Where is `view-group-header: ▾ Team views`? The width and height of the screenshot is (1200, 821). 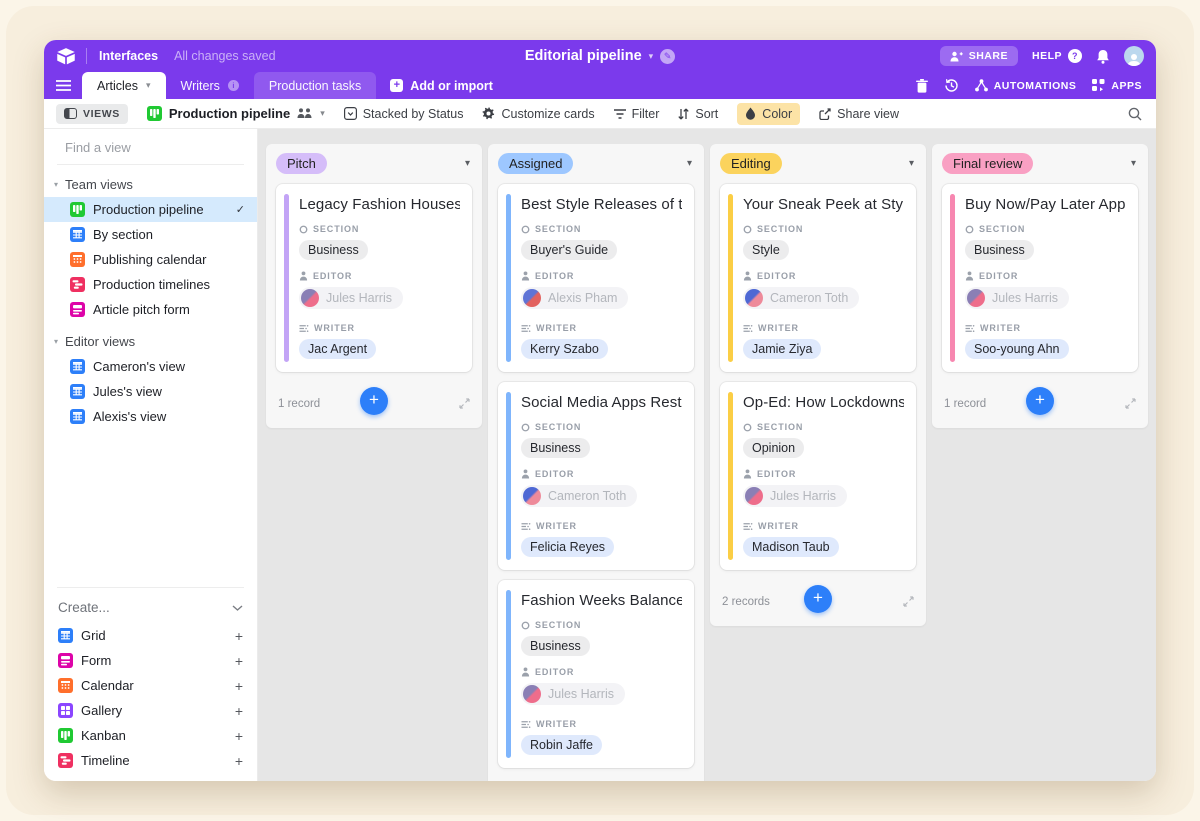 view-group-header: ▾ Team views is located at coordinates (150, 184).